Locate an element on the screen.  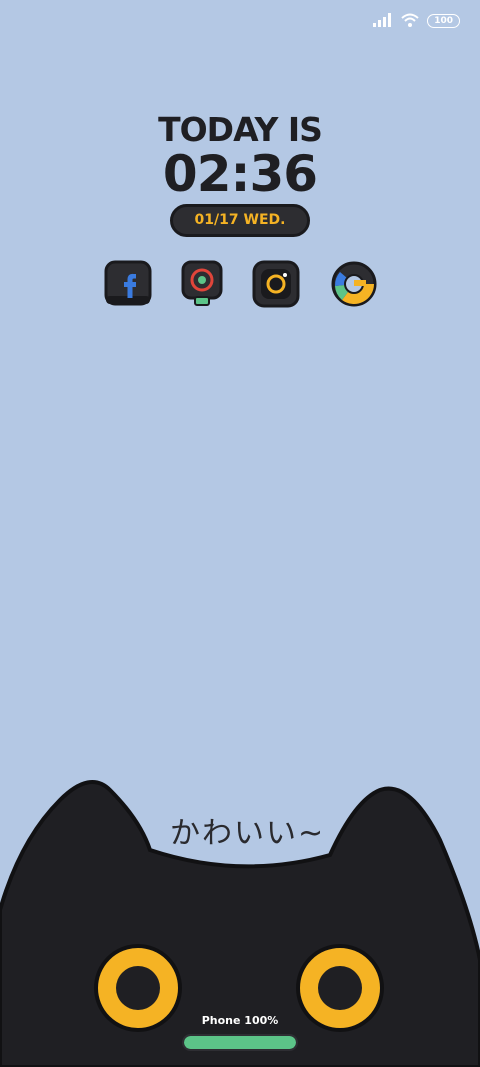
phone-battery-fill is located at coordinates (240, 1042).